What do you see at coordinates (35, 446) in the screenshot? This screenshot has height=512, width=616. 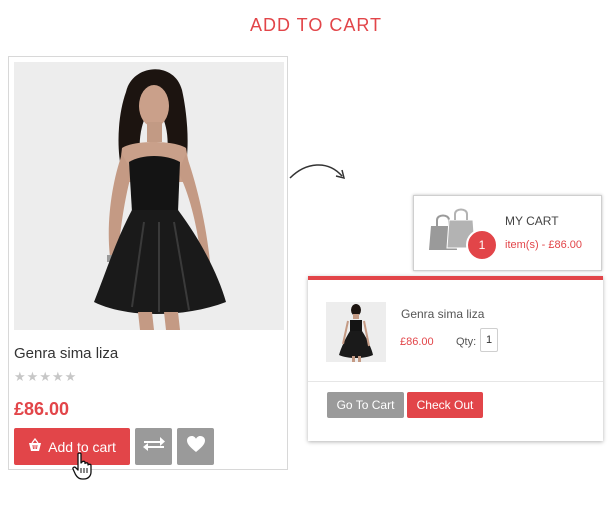 I see `basket-icon` at bounding box center [35, 446].